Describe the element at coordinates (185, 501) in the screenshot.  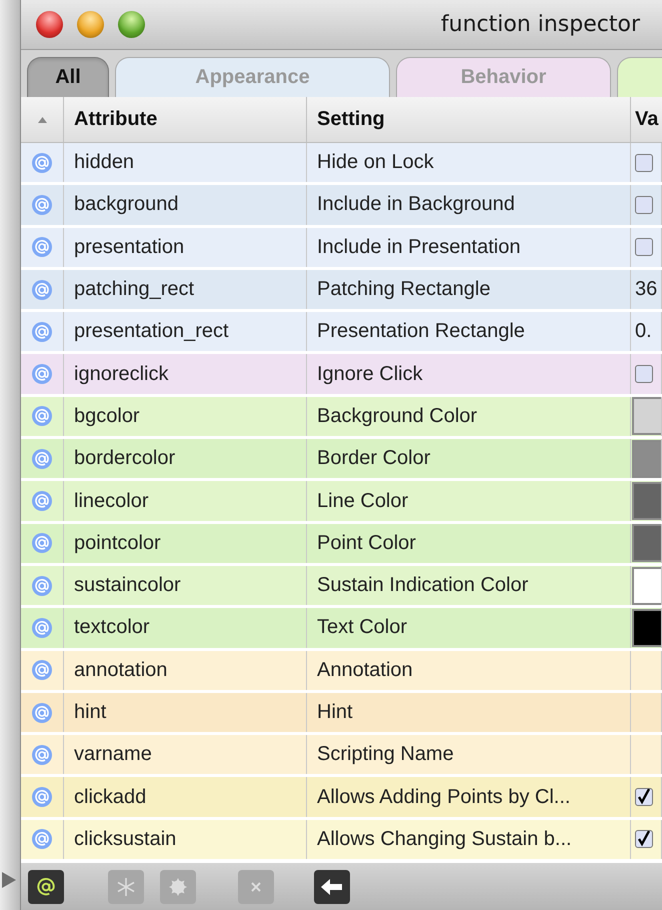
I see `table-cell: linecolor` at that location.